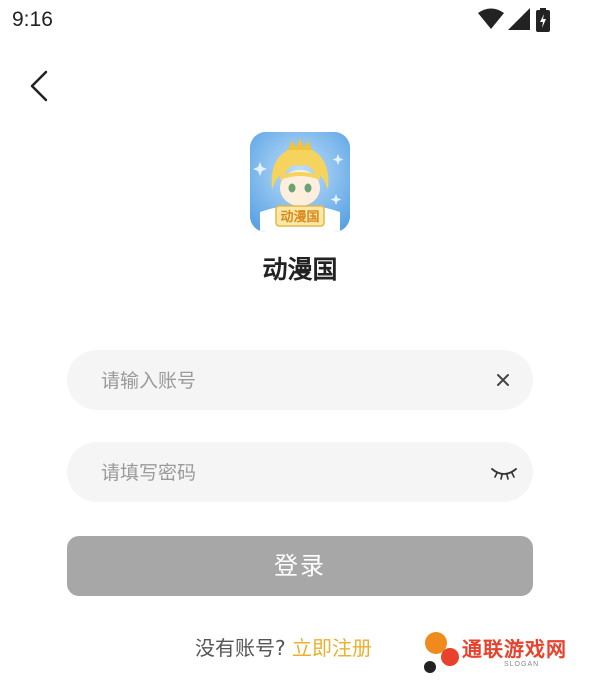 Image resolution: width=600 pixels, height=680 pixels. I want to click on watermark-subtext: SLOGAN, so click(522, 664).